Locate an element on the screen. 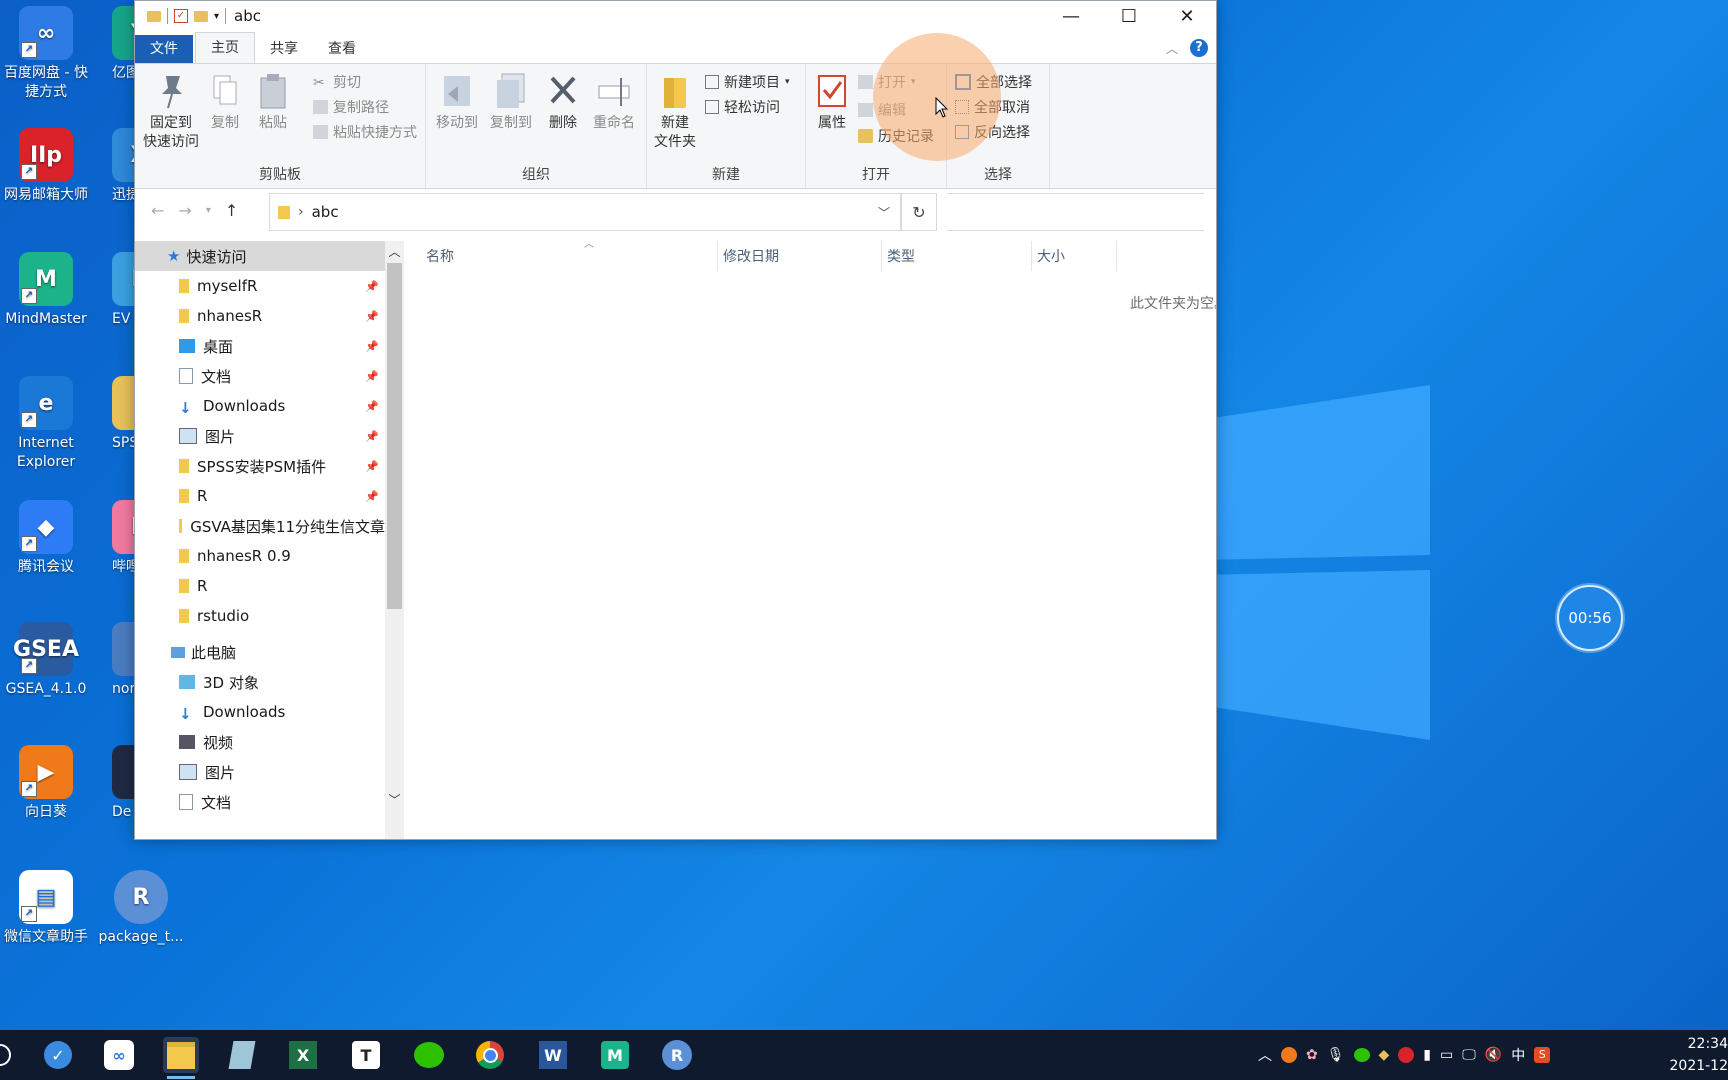 The width and height of the screenshot is (1728, 1080). refresh-button: ↻ is located at coordinates (919, 212).